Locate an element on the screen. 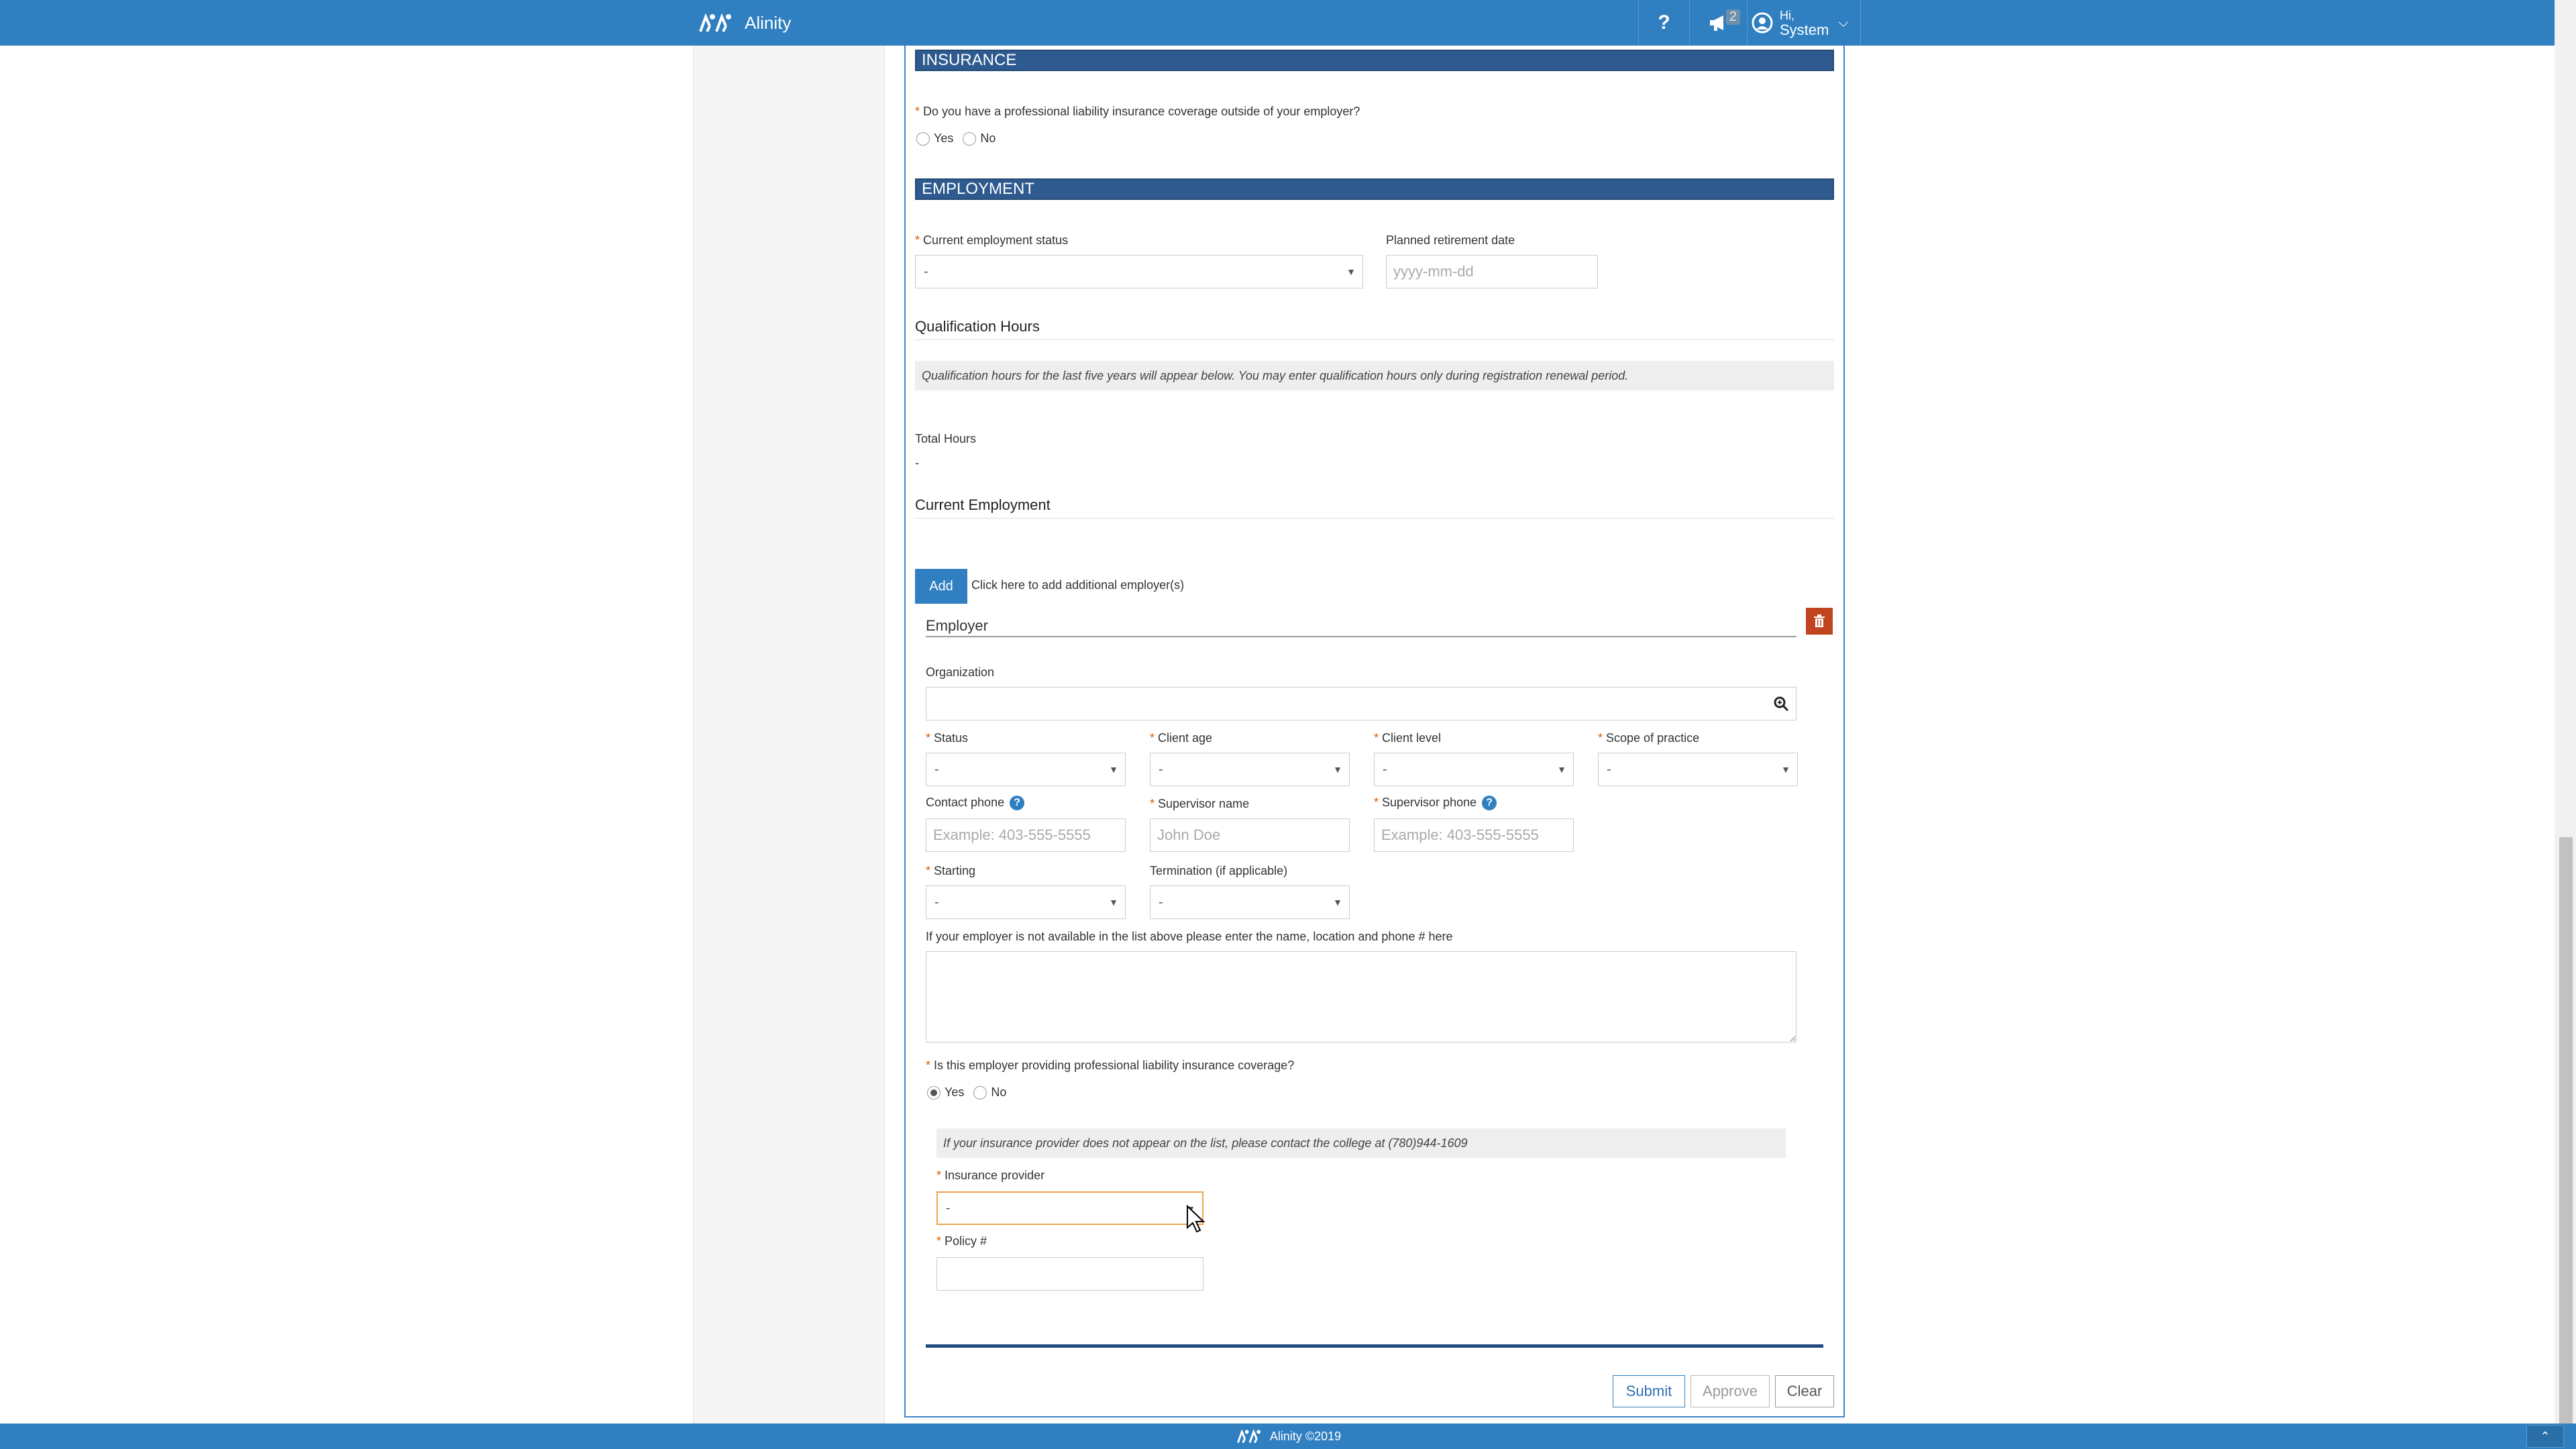 The width and height of the screenshot is (2576, 1449). mouse-cursor-icon is located at coordinates (1196, 1219).